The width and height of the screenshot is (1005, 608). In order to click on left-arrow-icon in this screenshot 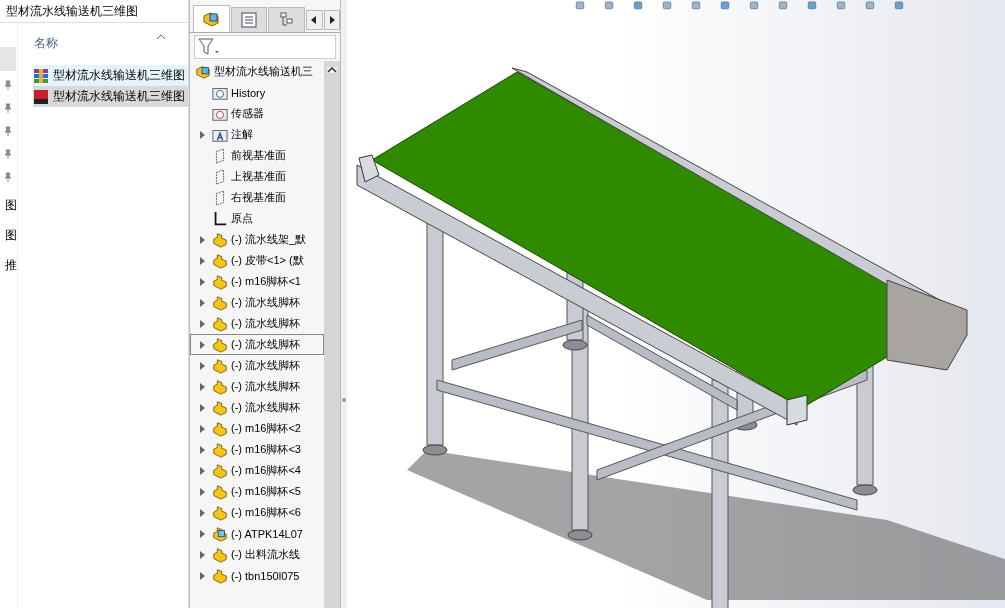, I will do `click(314, 20)`.